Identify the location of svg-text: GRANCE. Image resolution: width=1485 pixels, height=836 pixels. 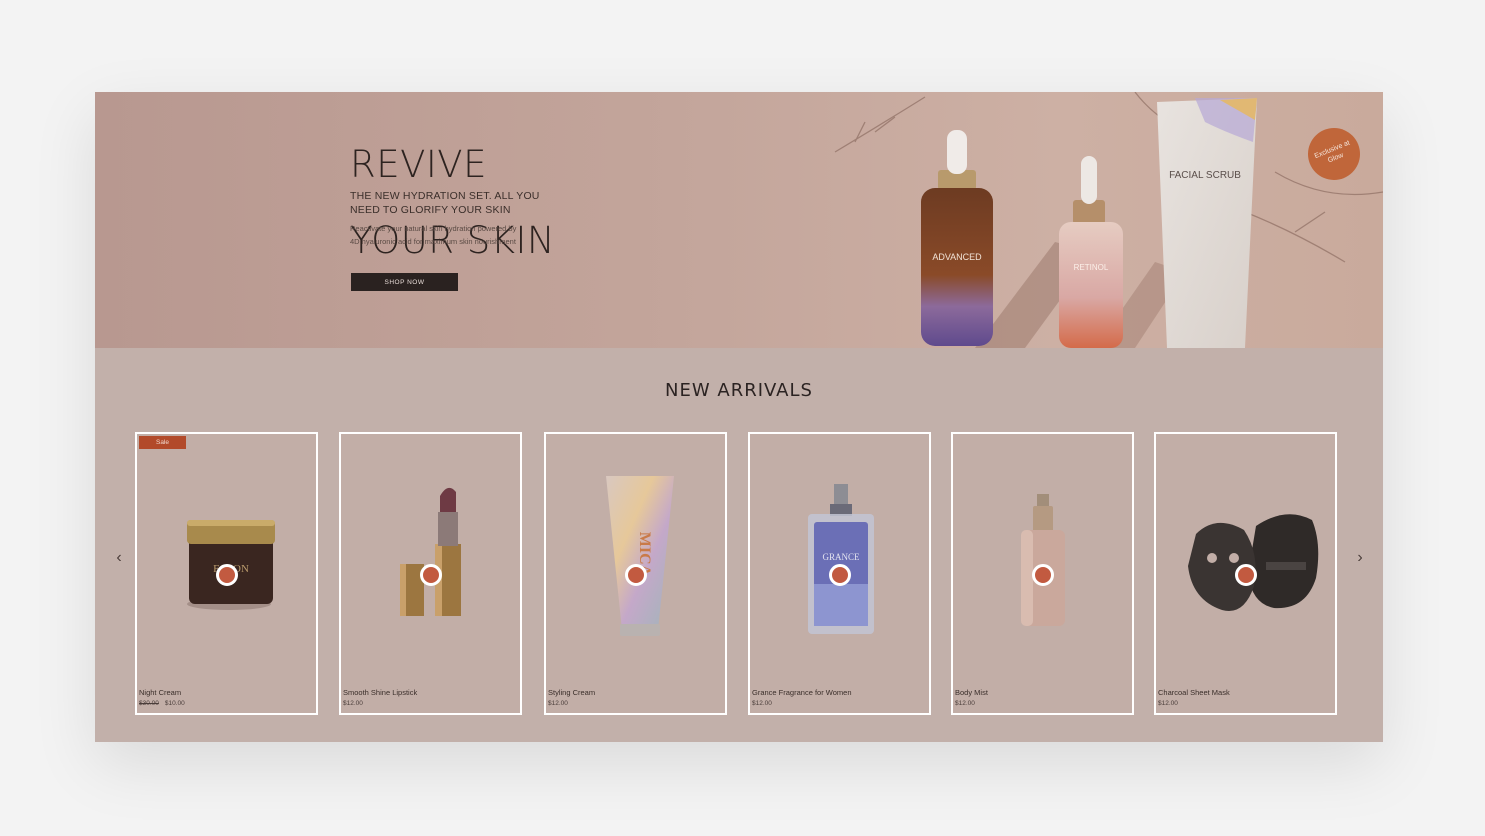
(841, 557).